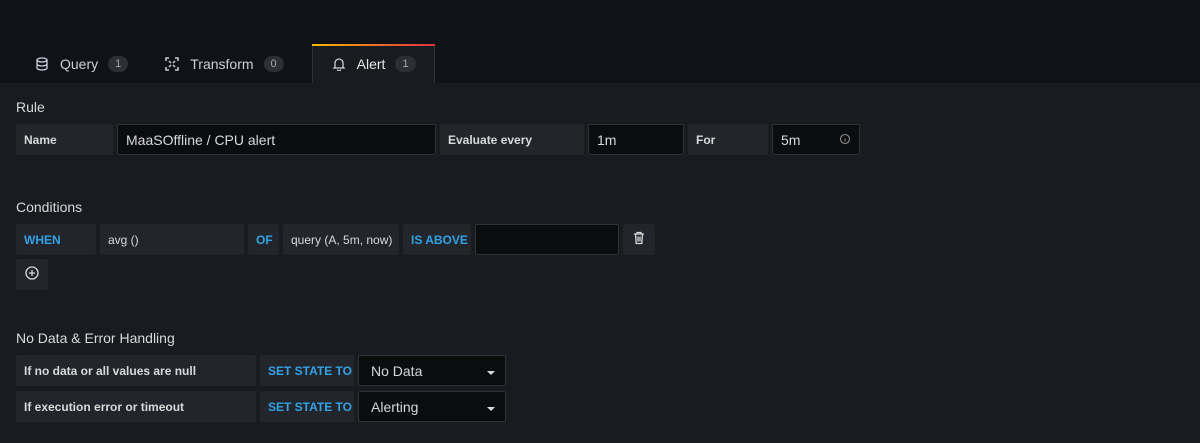  I want to click on for-value: 5m, so click(791, 139).